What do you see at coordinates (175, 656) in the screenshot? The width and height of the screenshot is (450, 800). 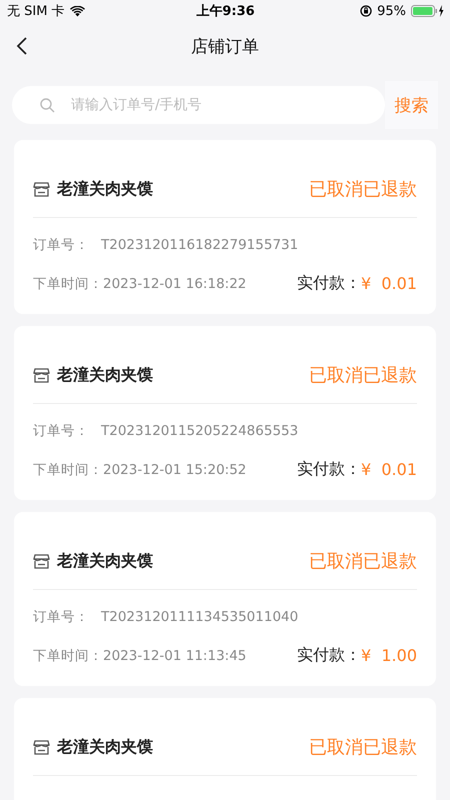 I see `order-time: 2023-12-01 11:13:45` at bounding box center [175, 656].